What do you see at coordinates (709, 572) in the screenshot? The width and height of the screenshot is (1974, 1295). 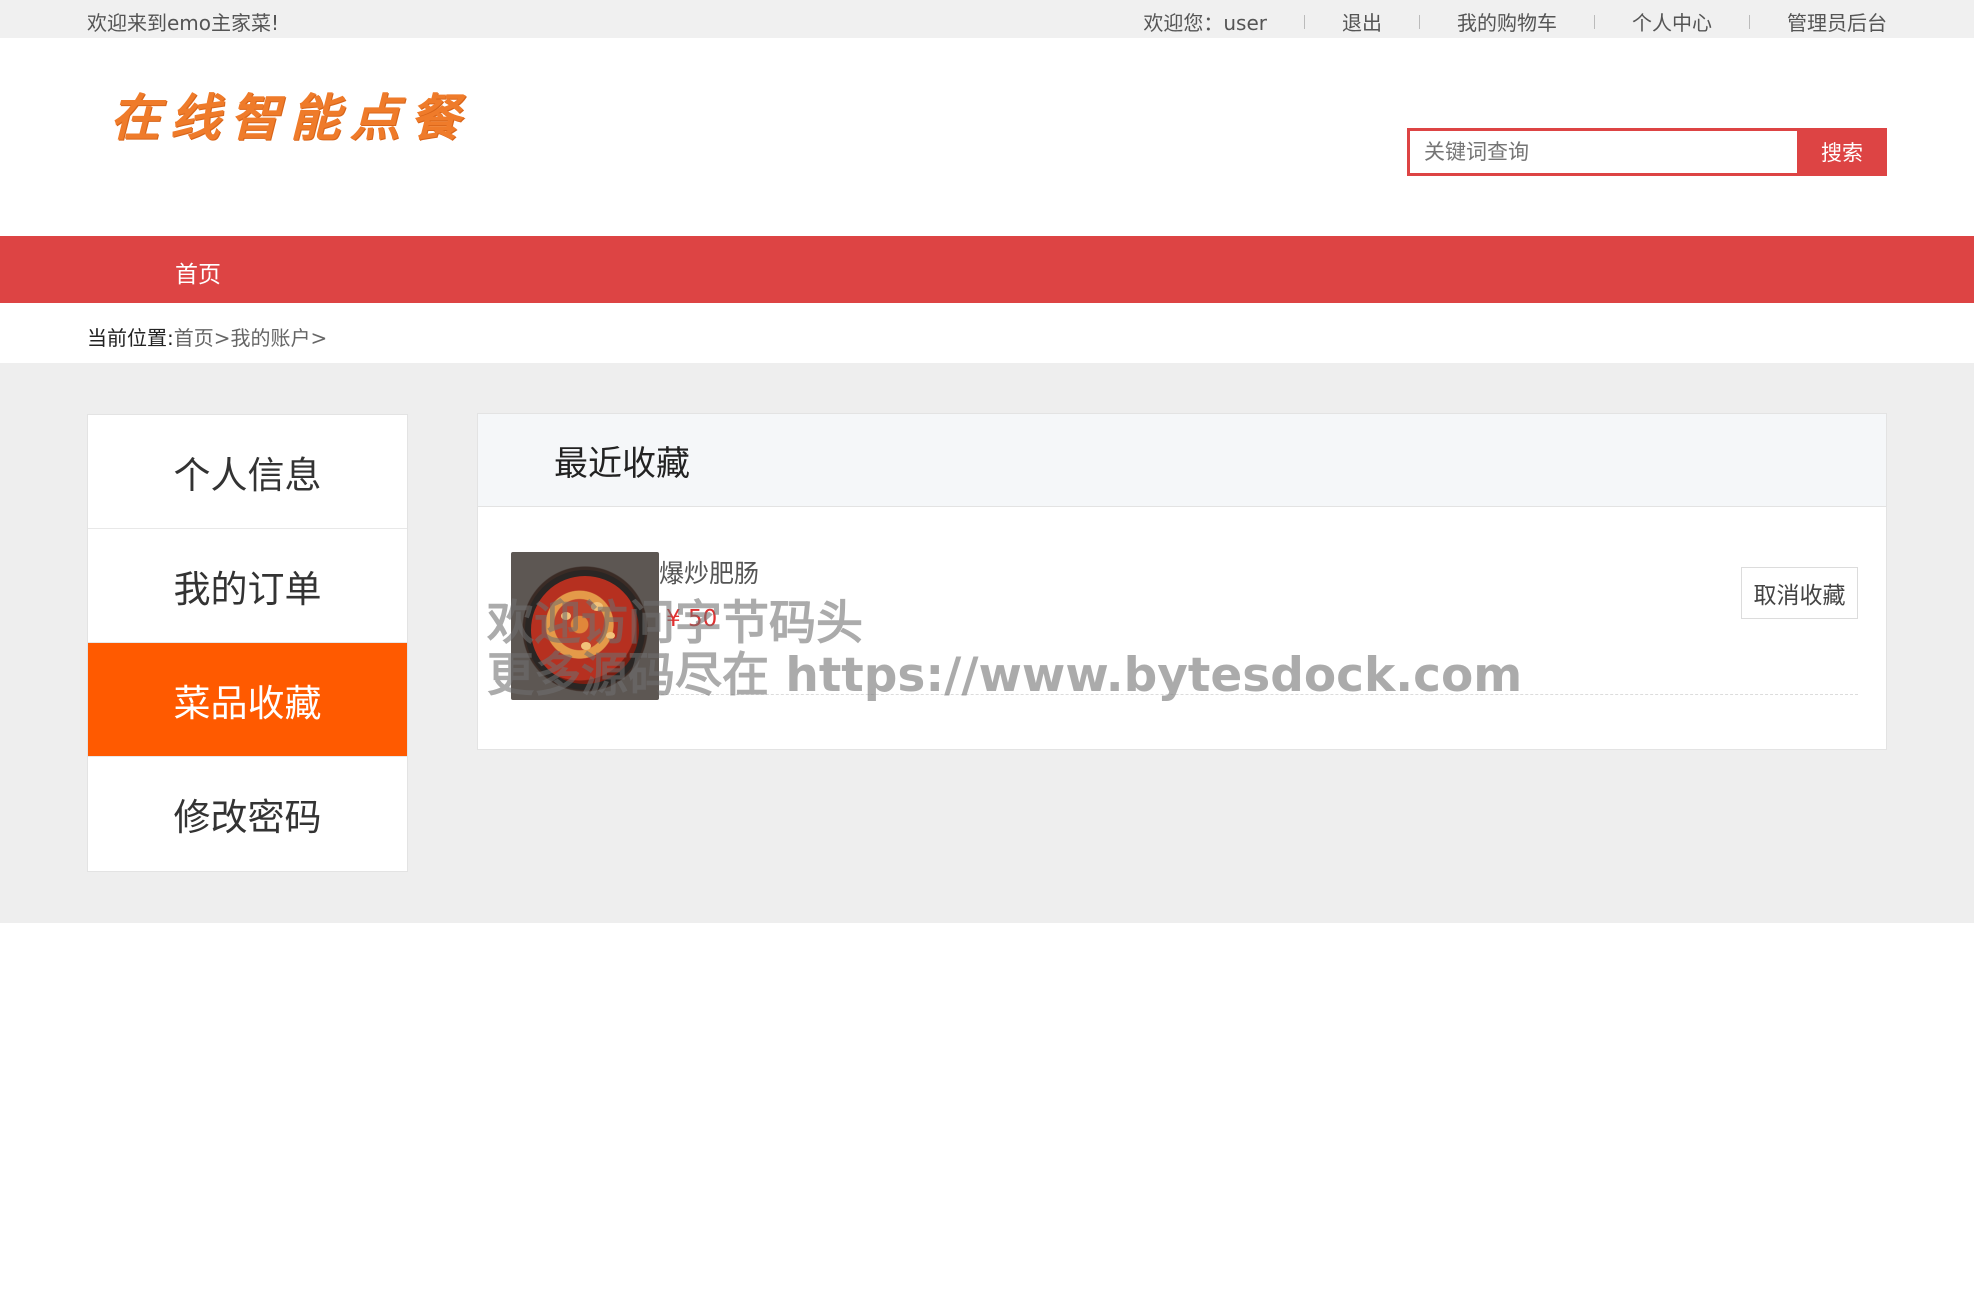 I see `dish-name: 爆炒肥肠` at bounding box center [709, 572].